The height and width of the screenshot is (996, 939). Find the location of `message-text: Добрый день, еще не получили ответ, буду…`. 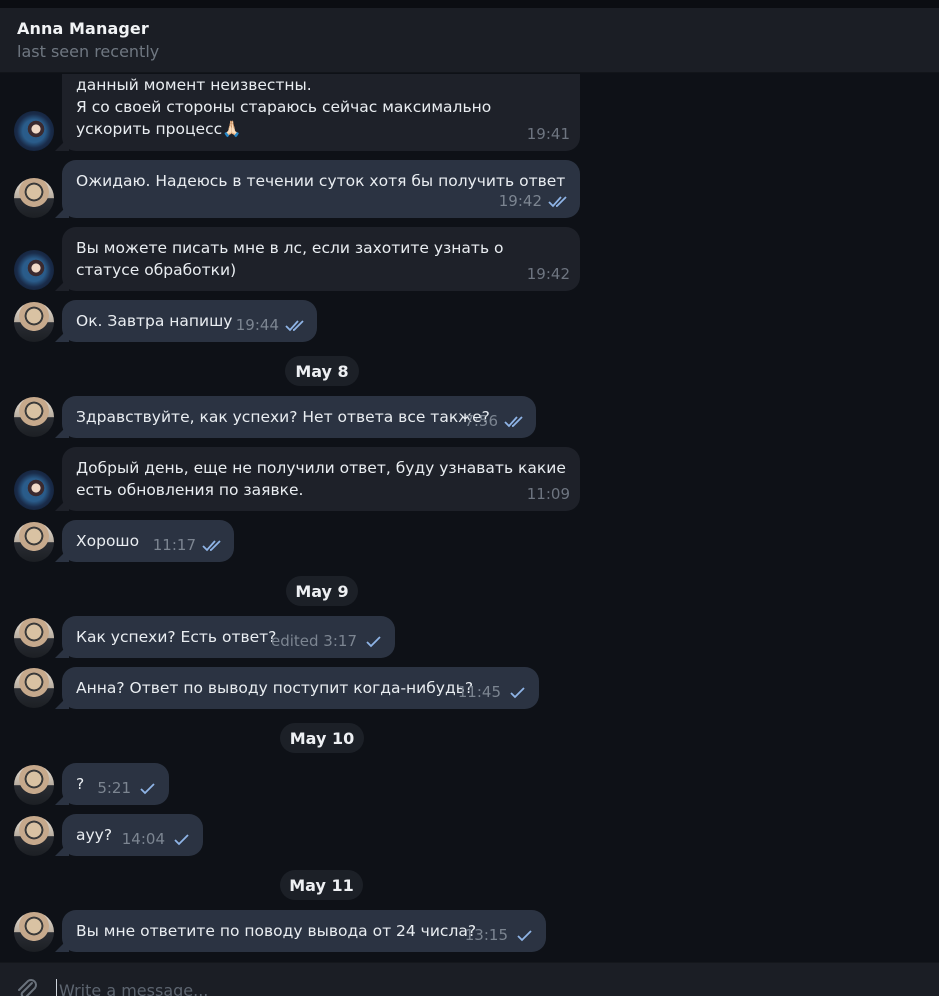

message-text: Добрый день, еще не получили ответ, буду… is located at coordinates (321, 479).